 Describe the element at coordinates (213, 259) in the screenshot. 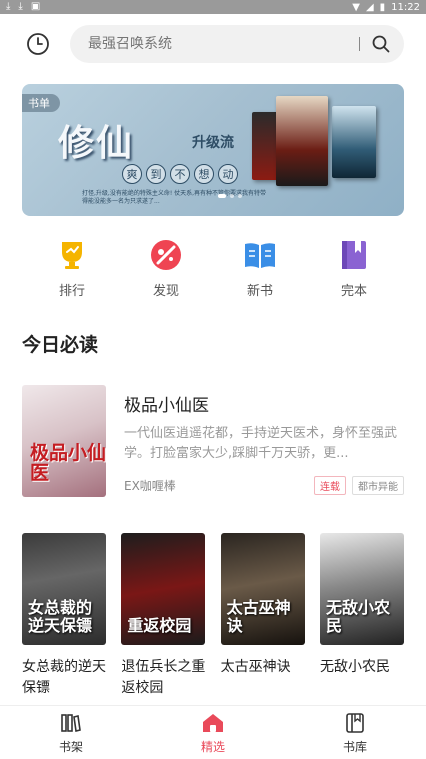

I see `category-nav: 排行 发现 新书 完本` at that location.